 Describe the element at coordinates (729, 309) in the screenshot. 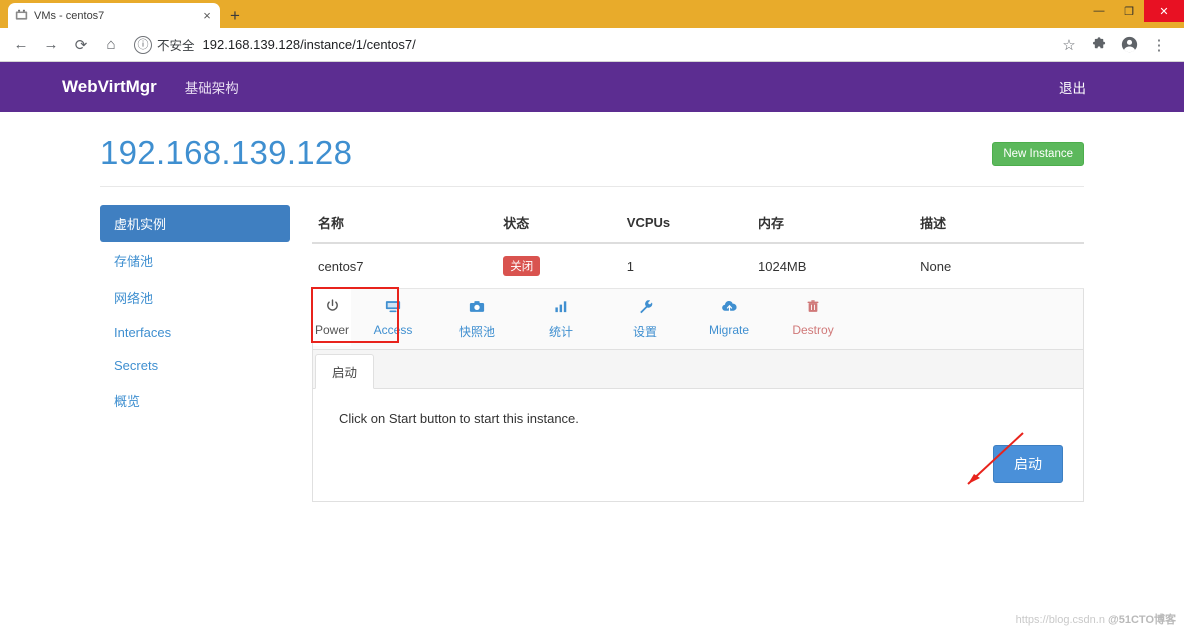

I see `cloud-upload-icon` at that location.